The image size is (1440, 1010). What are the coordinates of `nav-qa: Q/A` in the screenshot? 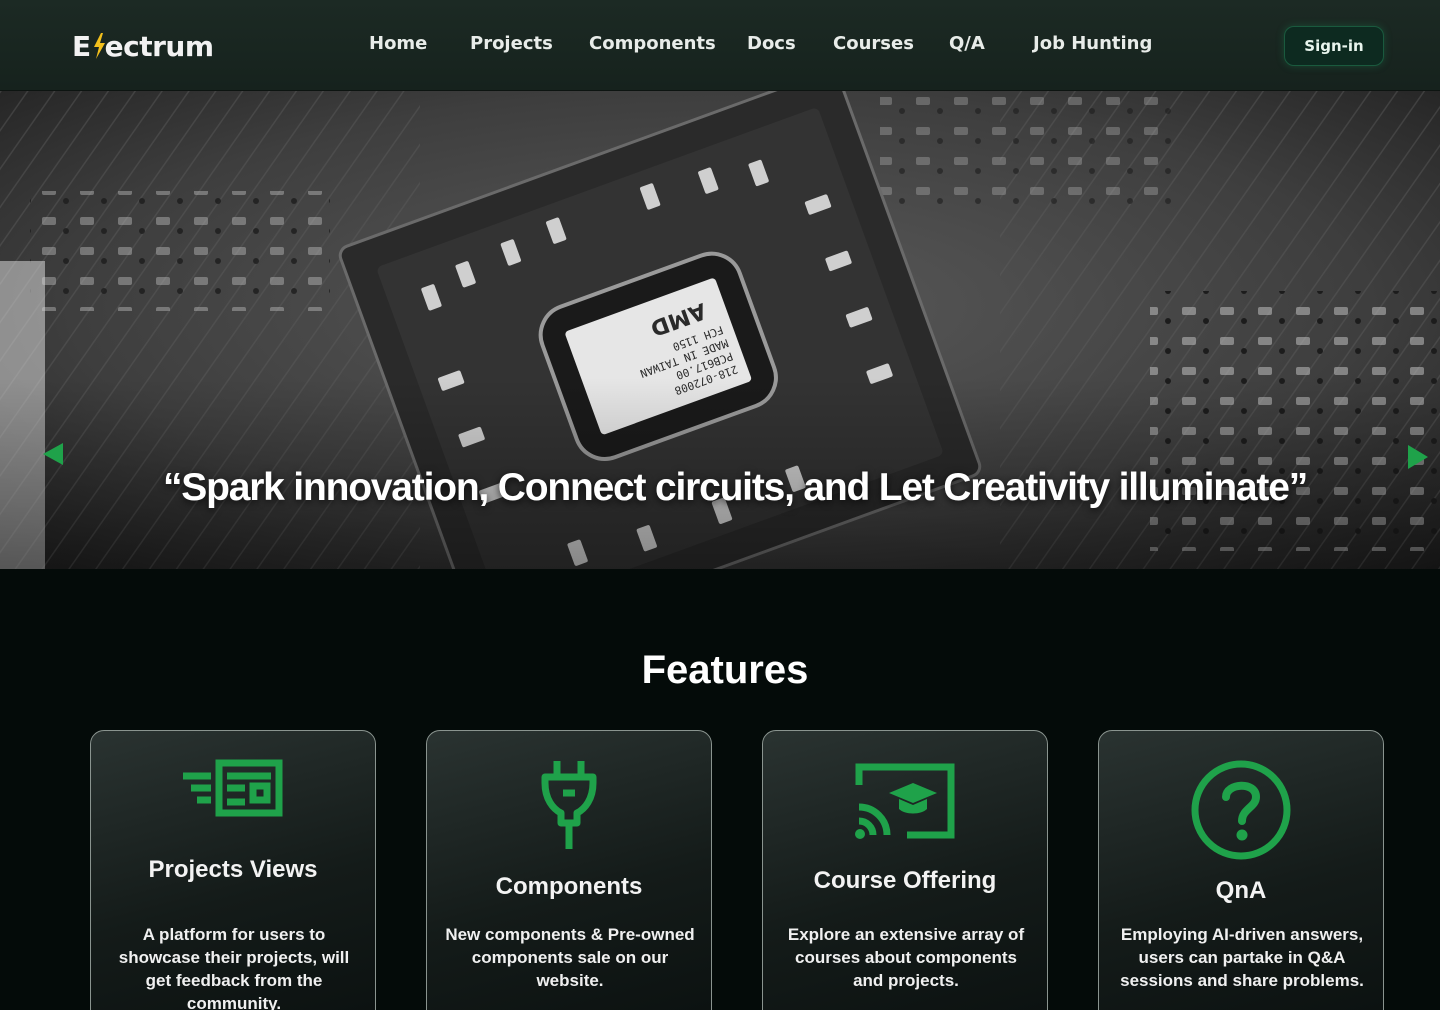 It's located at (967, 43).